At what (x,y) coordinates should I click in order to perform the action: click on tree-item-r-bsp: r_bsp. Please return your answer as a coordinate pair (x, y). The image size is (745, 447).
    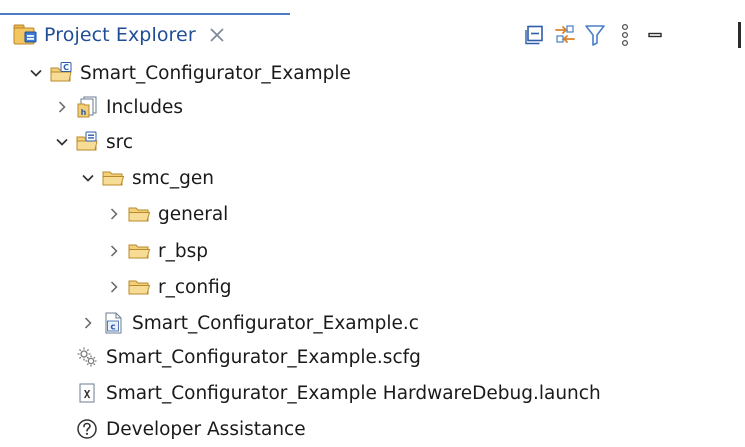
    Looking at the image, I should click on (157, 251).